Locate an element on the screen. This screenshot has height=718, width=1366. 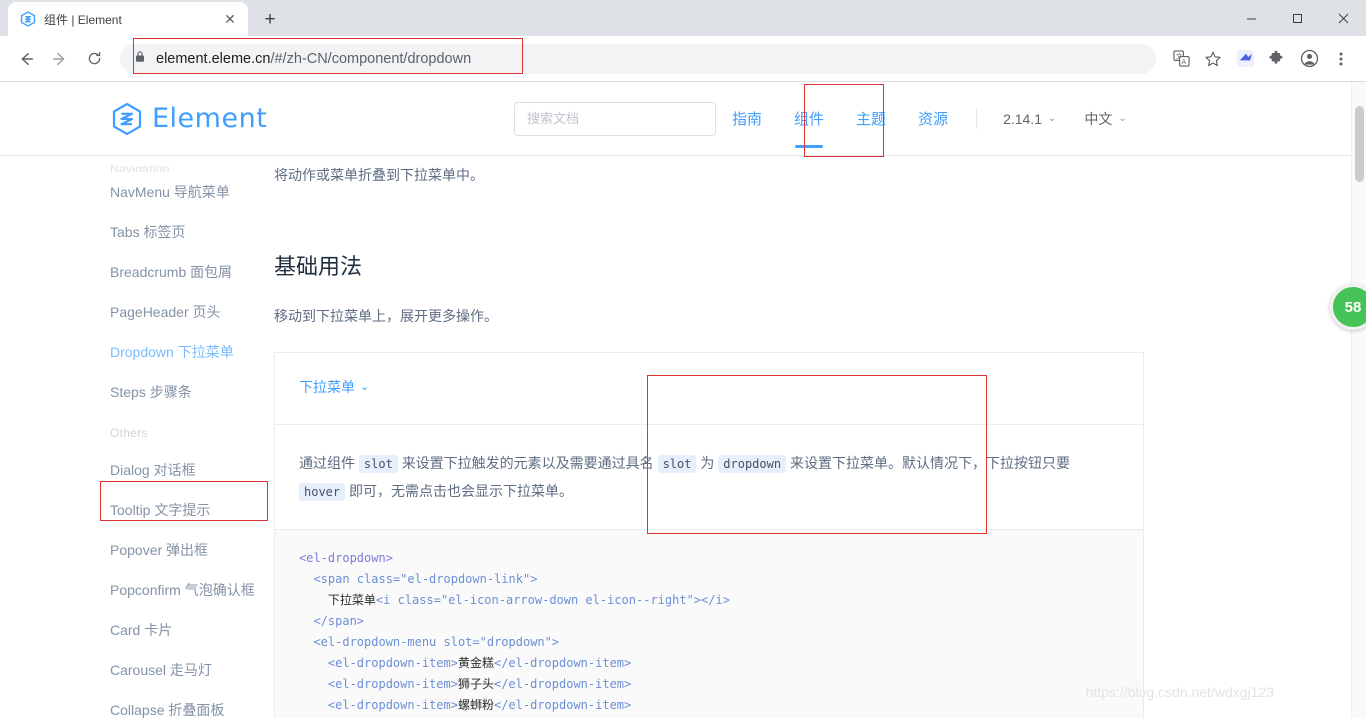
translate-icon: 文 A is located at coordinates (1181, 59).